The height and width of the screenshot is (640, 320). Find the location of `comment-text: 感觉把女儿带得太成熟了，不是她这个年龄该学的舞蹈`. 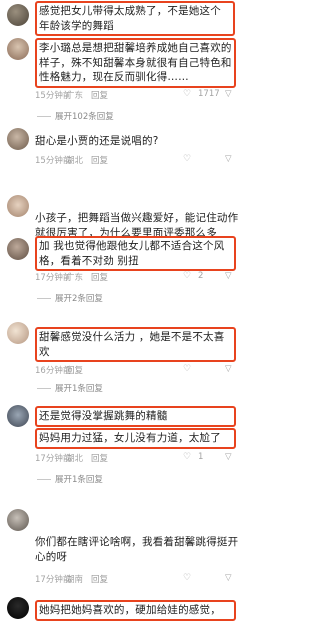

comment-text: 感觉把女儿带得太成熟了，不是她这个年龄该学的舞蹈 is located at coordinates (135, 18).